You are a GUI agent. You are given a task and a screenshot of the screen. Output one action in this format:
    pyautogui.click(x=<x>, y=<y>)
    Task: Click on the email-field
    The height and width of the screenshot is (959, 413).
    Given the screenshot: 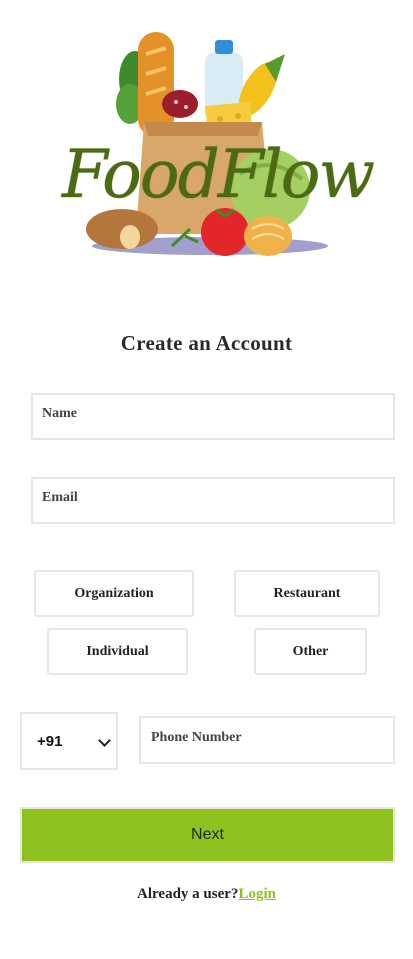 What is the action you would take?
    pyautogui.click(x=213, y=500)
    